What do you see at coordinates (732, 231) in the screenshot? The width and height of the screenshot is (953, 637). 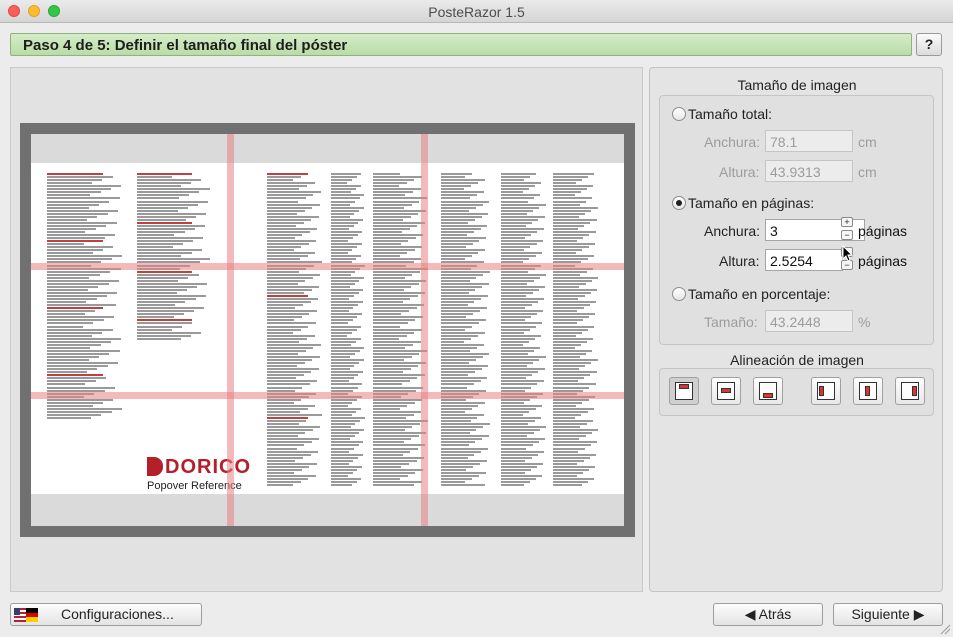 I see `pages-width-label: Anchura:` at bounding box center [732, 231].